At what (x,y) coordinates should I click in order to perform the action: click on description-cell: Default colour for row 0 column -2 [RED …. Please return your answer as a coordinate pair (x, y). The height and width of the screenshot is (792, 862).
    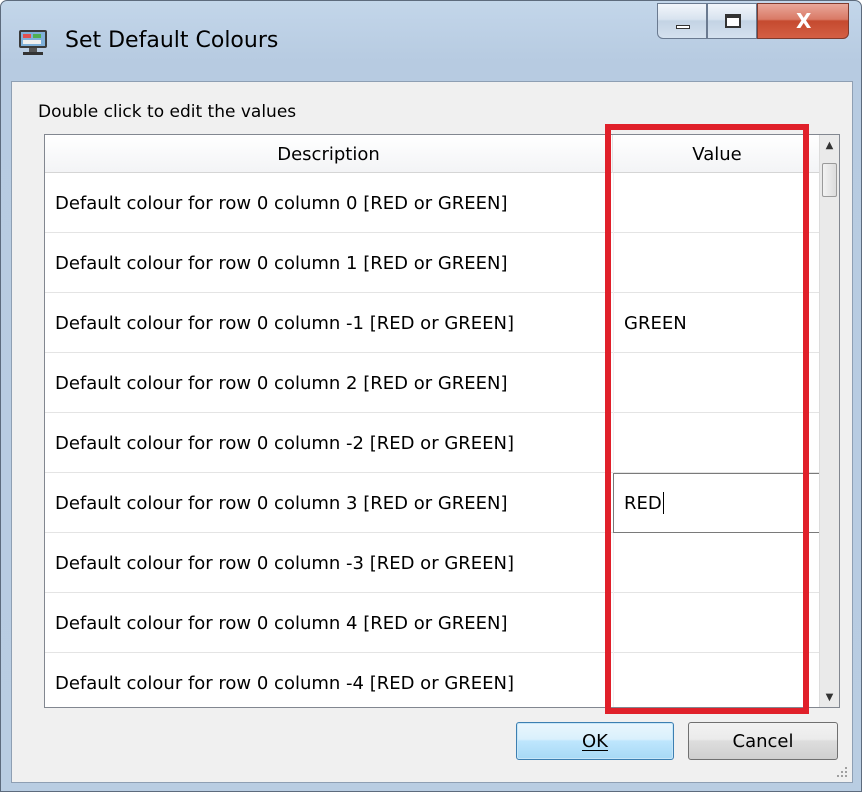
    Looking at the image, I should click on (285, 443).